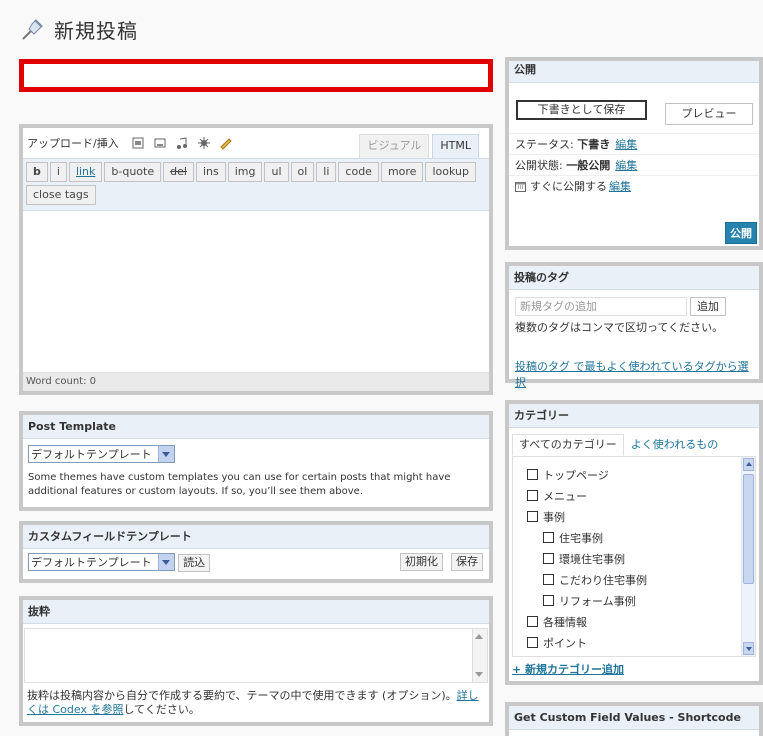 Image resolution: width=763 pixels, height=736 pixels. What do you see at coordinates (634, 278) in the screenshot?
I see `tags-title: 投稿のタグ` at bounding box center [634, 278].